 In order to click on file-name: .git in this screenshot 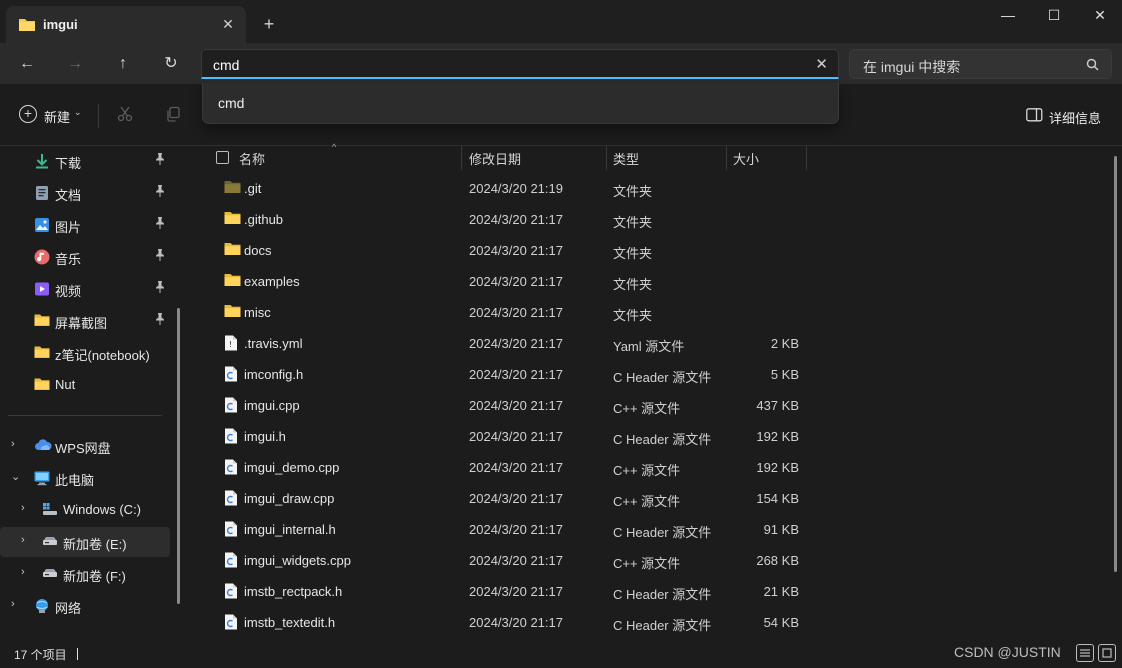, I will do `click(253, 188)`.